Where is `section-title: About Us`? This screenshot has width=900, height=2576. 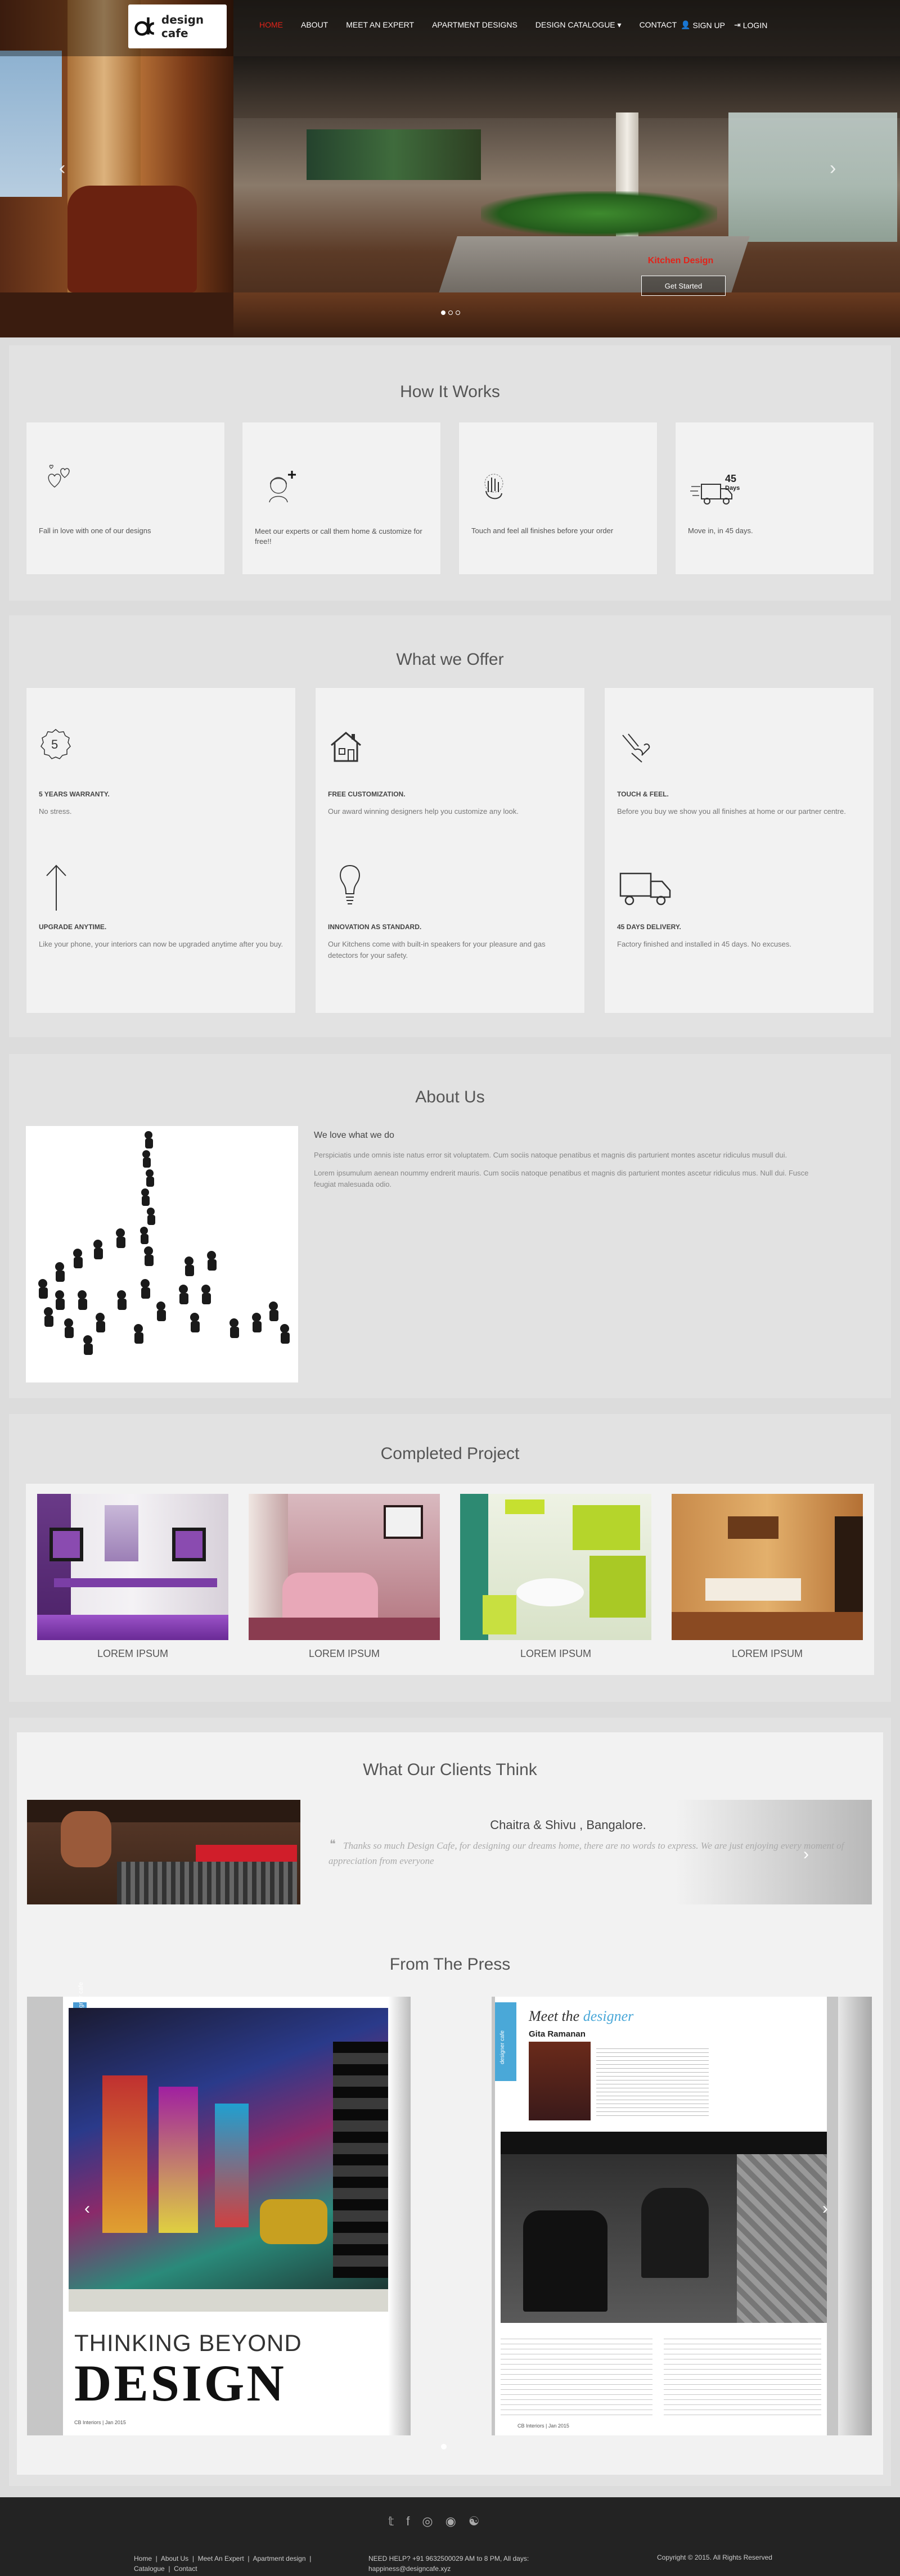
section-title: About Us is located at coordinates (450, 1097).